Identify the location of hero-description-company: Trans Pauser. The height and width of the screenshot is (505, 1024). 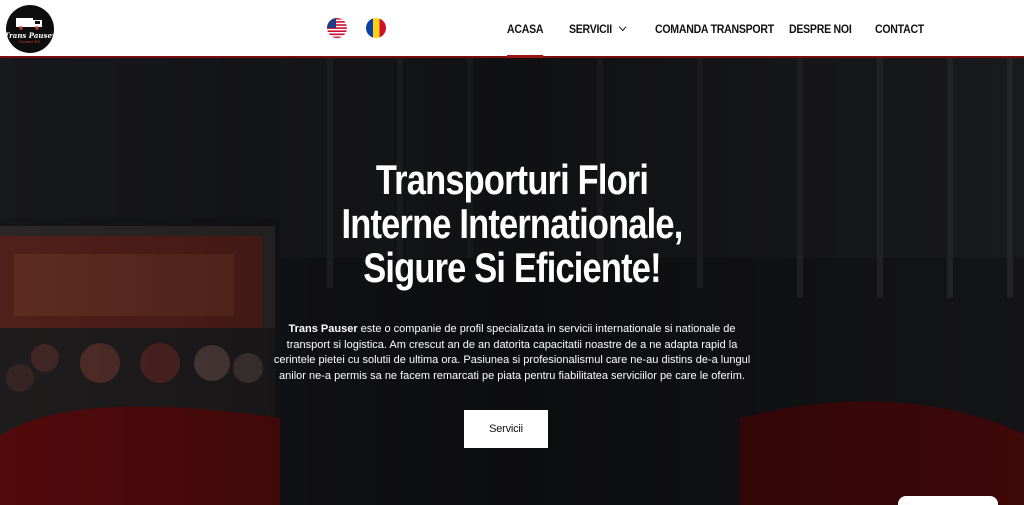
(323, 329).